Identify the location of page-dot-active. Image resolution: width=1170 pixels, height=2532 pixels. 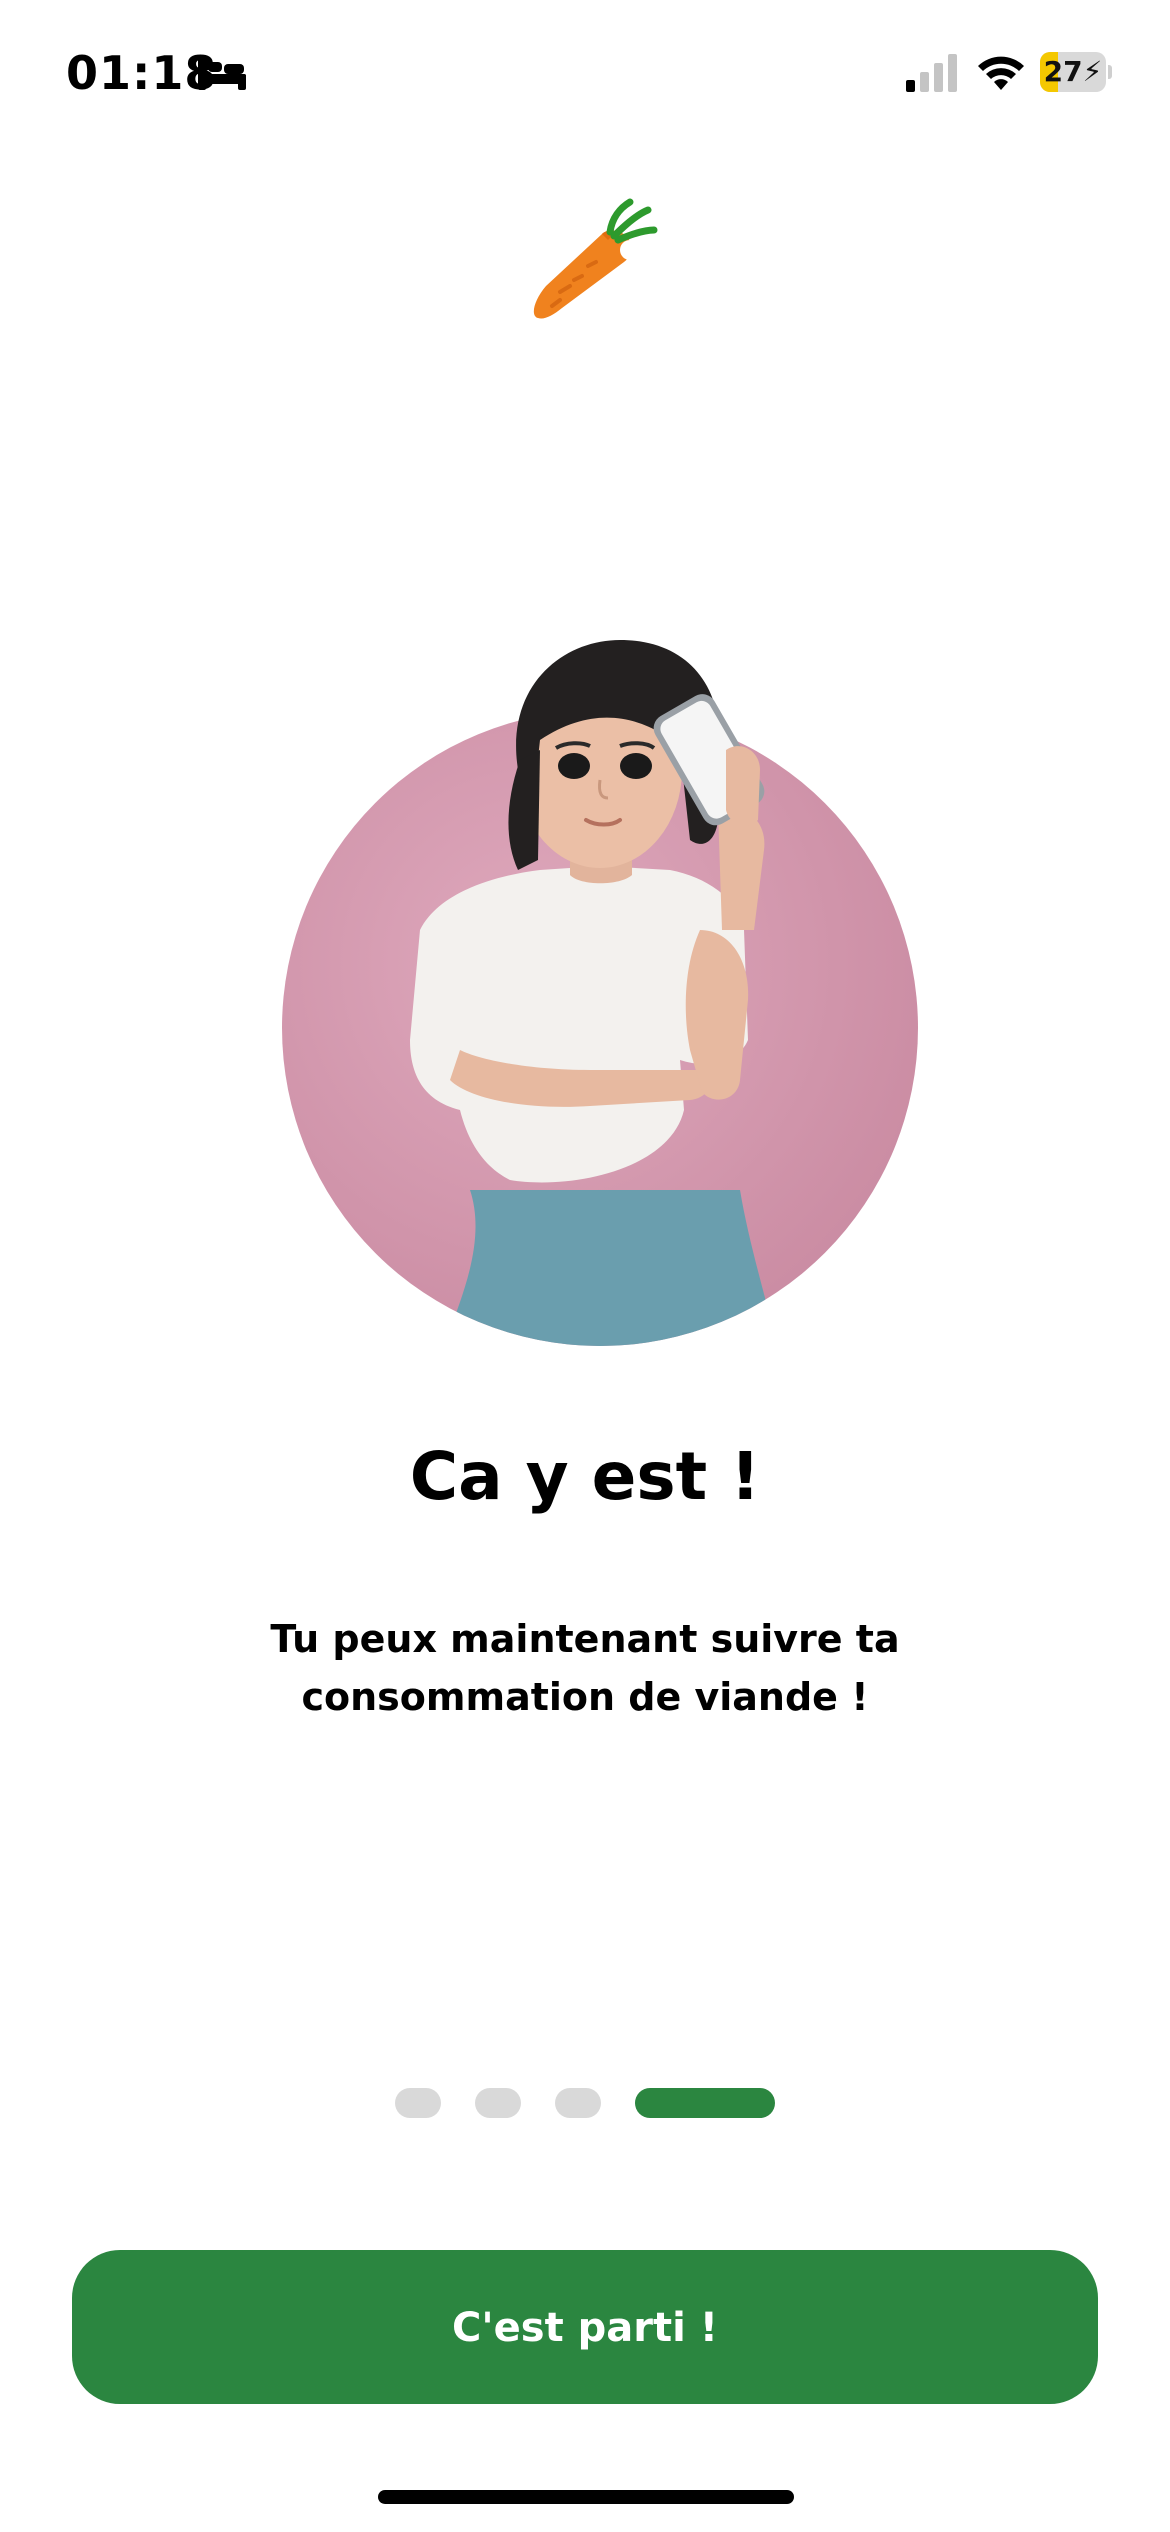
(705, 2103).